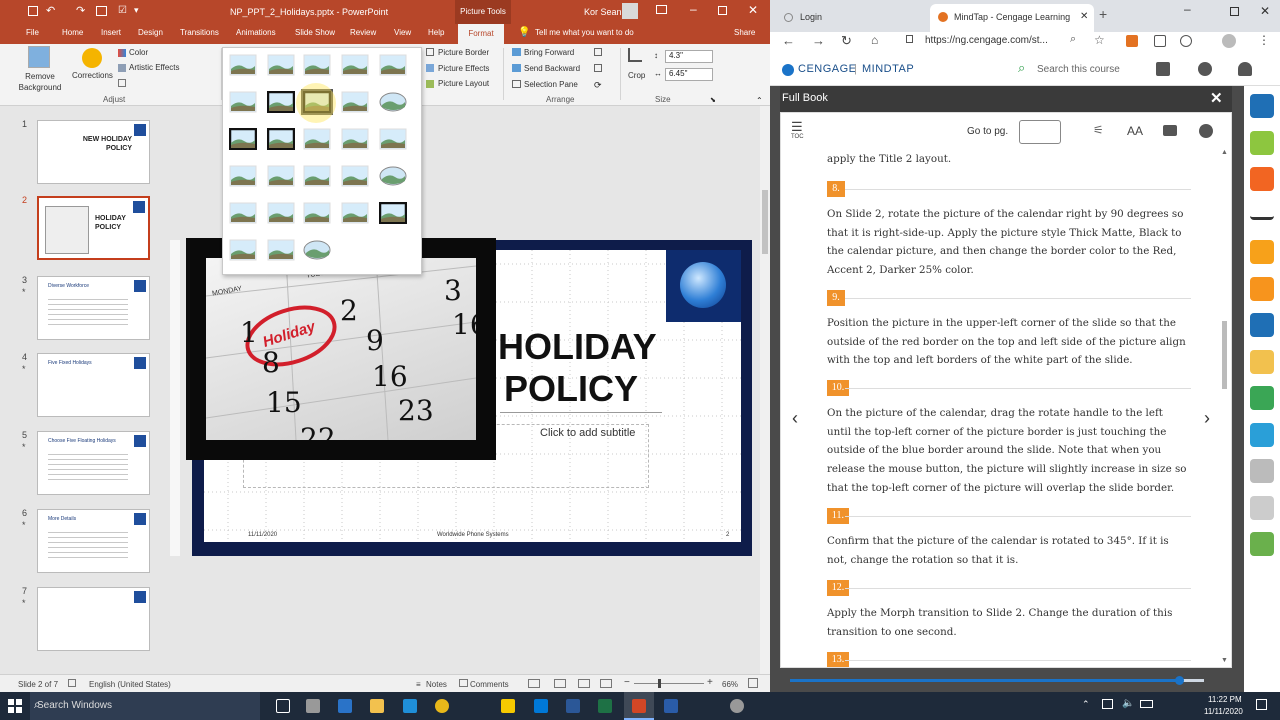 The width and height of the screenshot is (1280, 720). Describe the element at coordinates (753, 683) in the screenshot. I see `fit-slide-icon` at that location.